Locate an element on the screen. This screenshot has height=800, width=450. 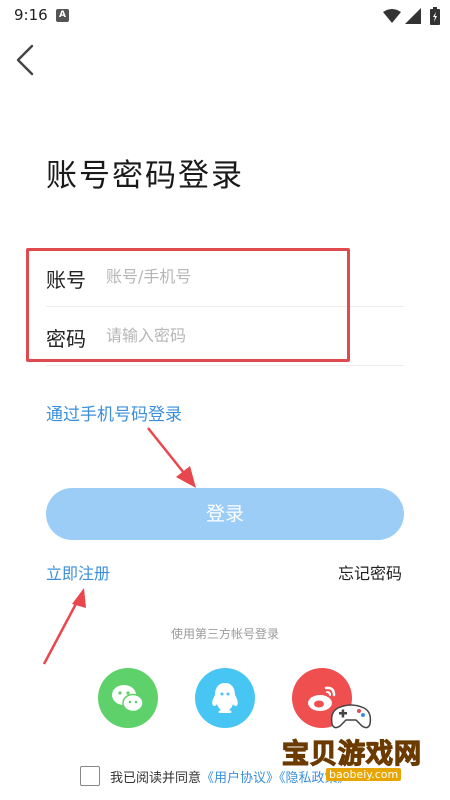
qq-login-button is located at coordinates (225, 698).